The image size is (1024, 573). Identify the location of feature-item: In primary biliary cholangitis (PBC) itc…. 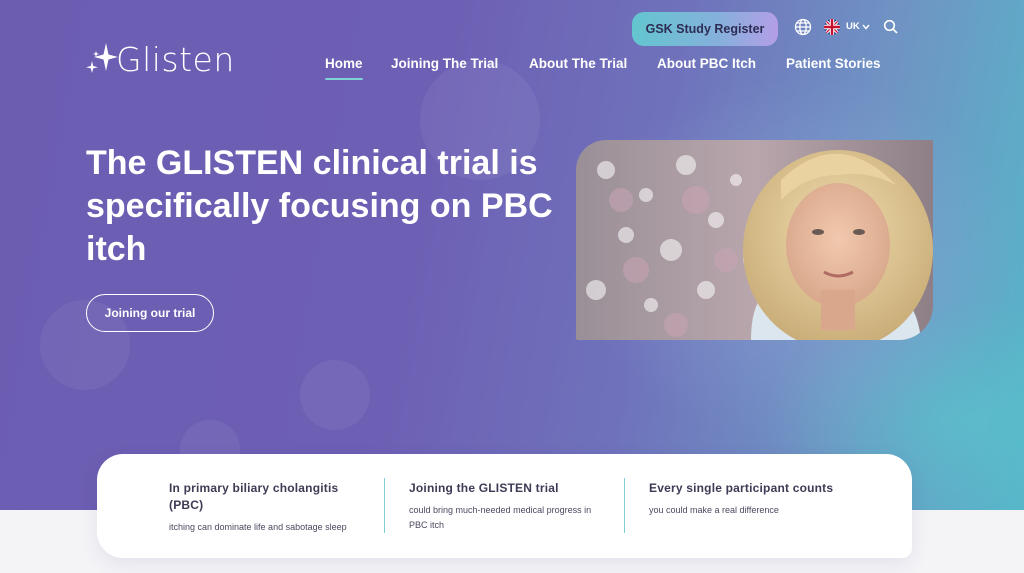
(264, 507).